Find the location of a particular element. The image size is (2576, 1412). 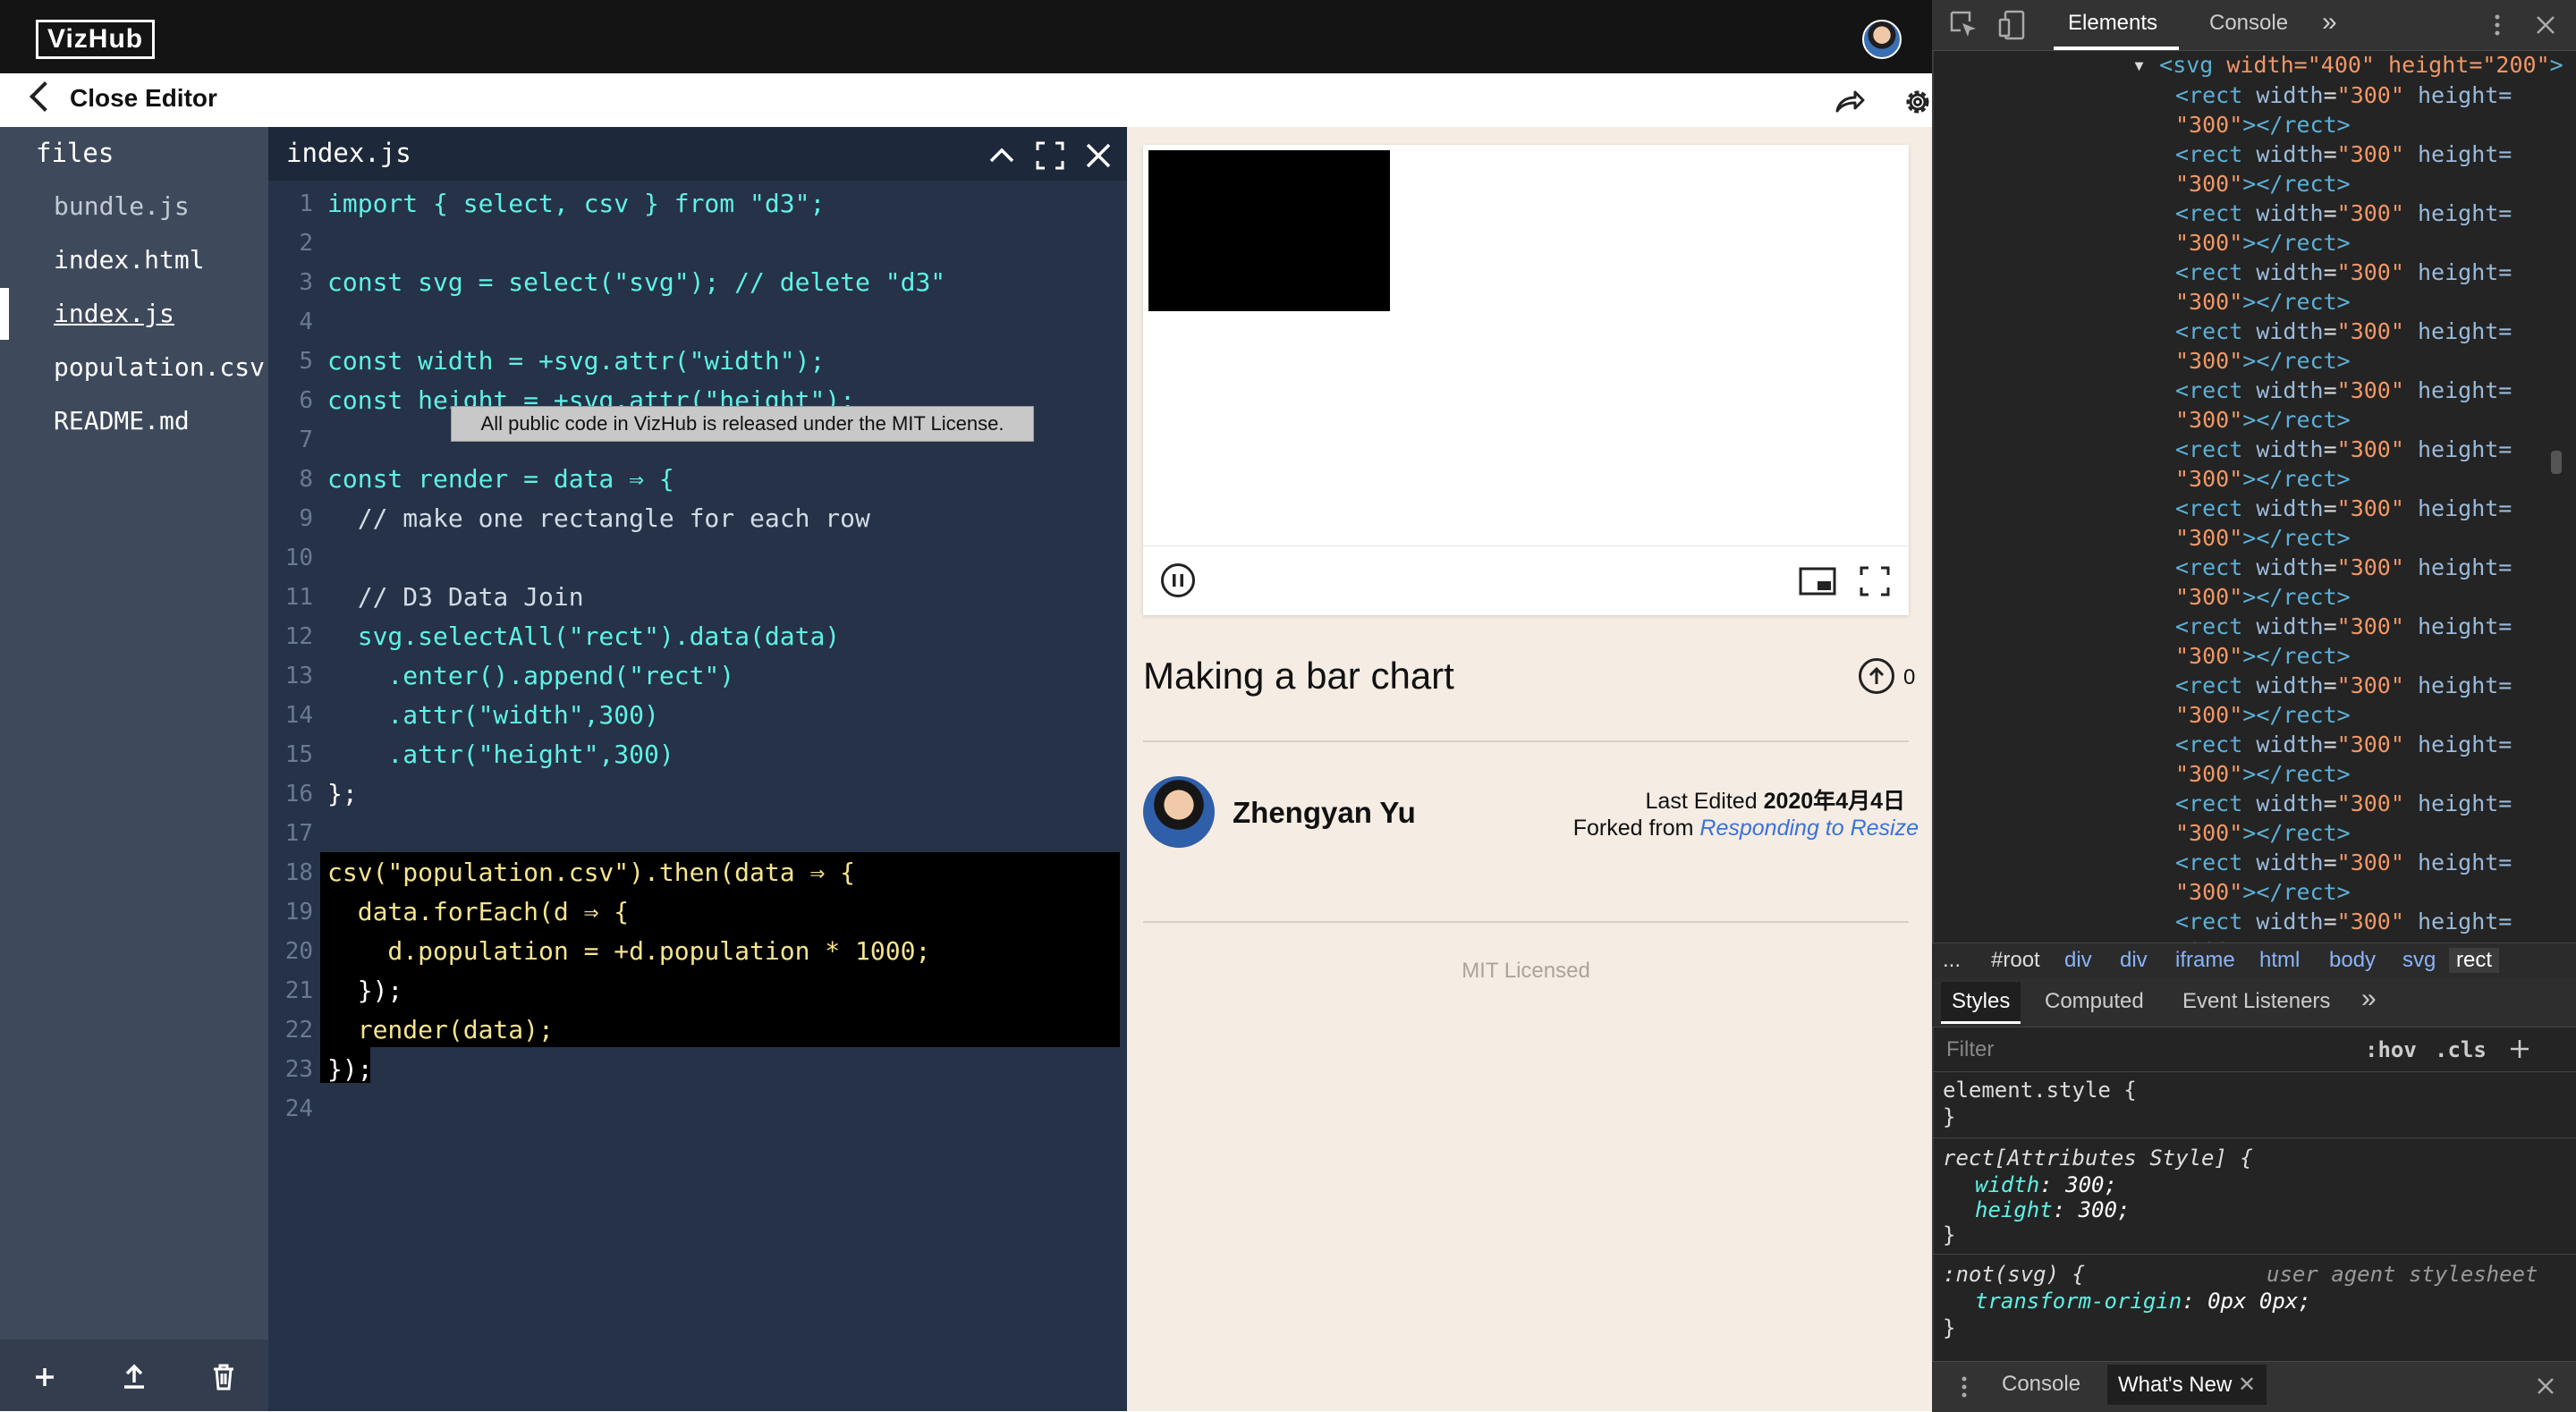

css-declaration: width: 300; is located at coordinates (2046, 1185).